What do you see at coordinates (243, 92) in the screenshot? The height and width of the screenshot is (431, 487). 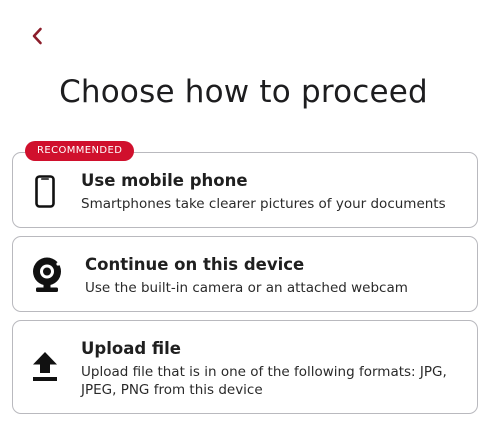 I see `page-title: Choose how to proceed` at bounding box center [243, 92].